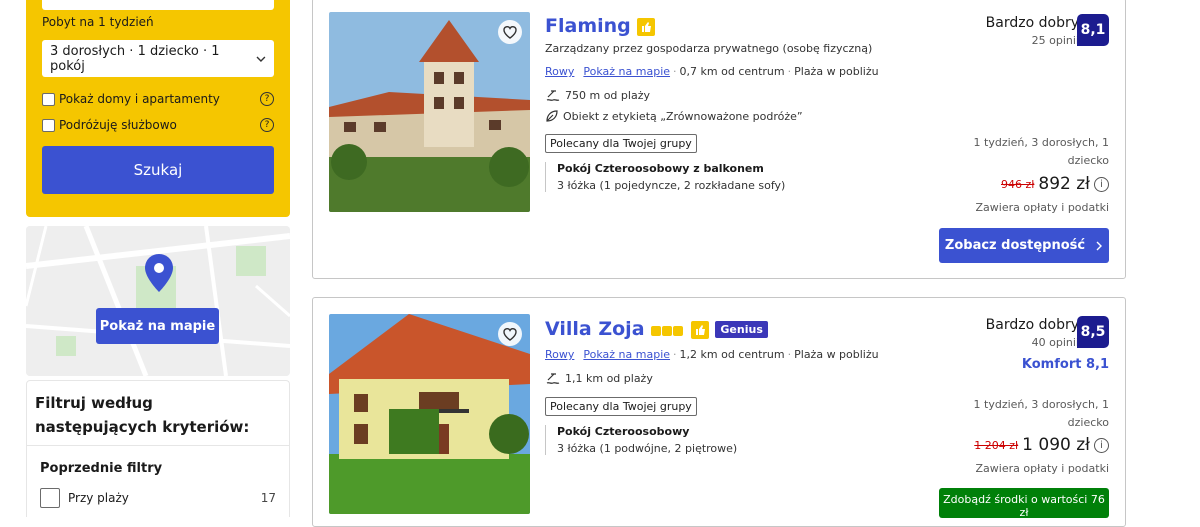 The width and height of the screenshot is (1200, 527). I want to click on business-checkbox, so click(48, 125).